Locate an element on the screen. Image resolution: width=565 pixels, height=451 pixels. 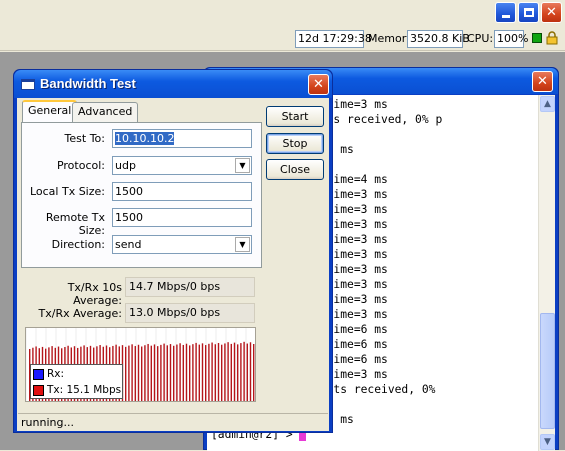
cpu-label: CPU: is located at coordinates (480, 38).